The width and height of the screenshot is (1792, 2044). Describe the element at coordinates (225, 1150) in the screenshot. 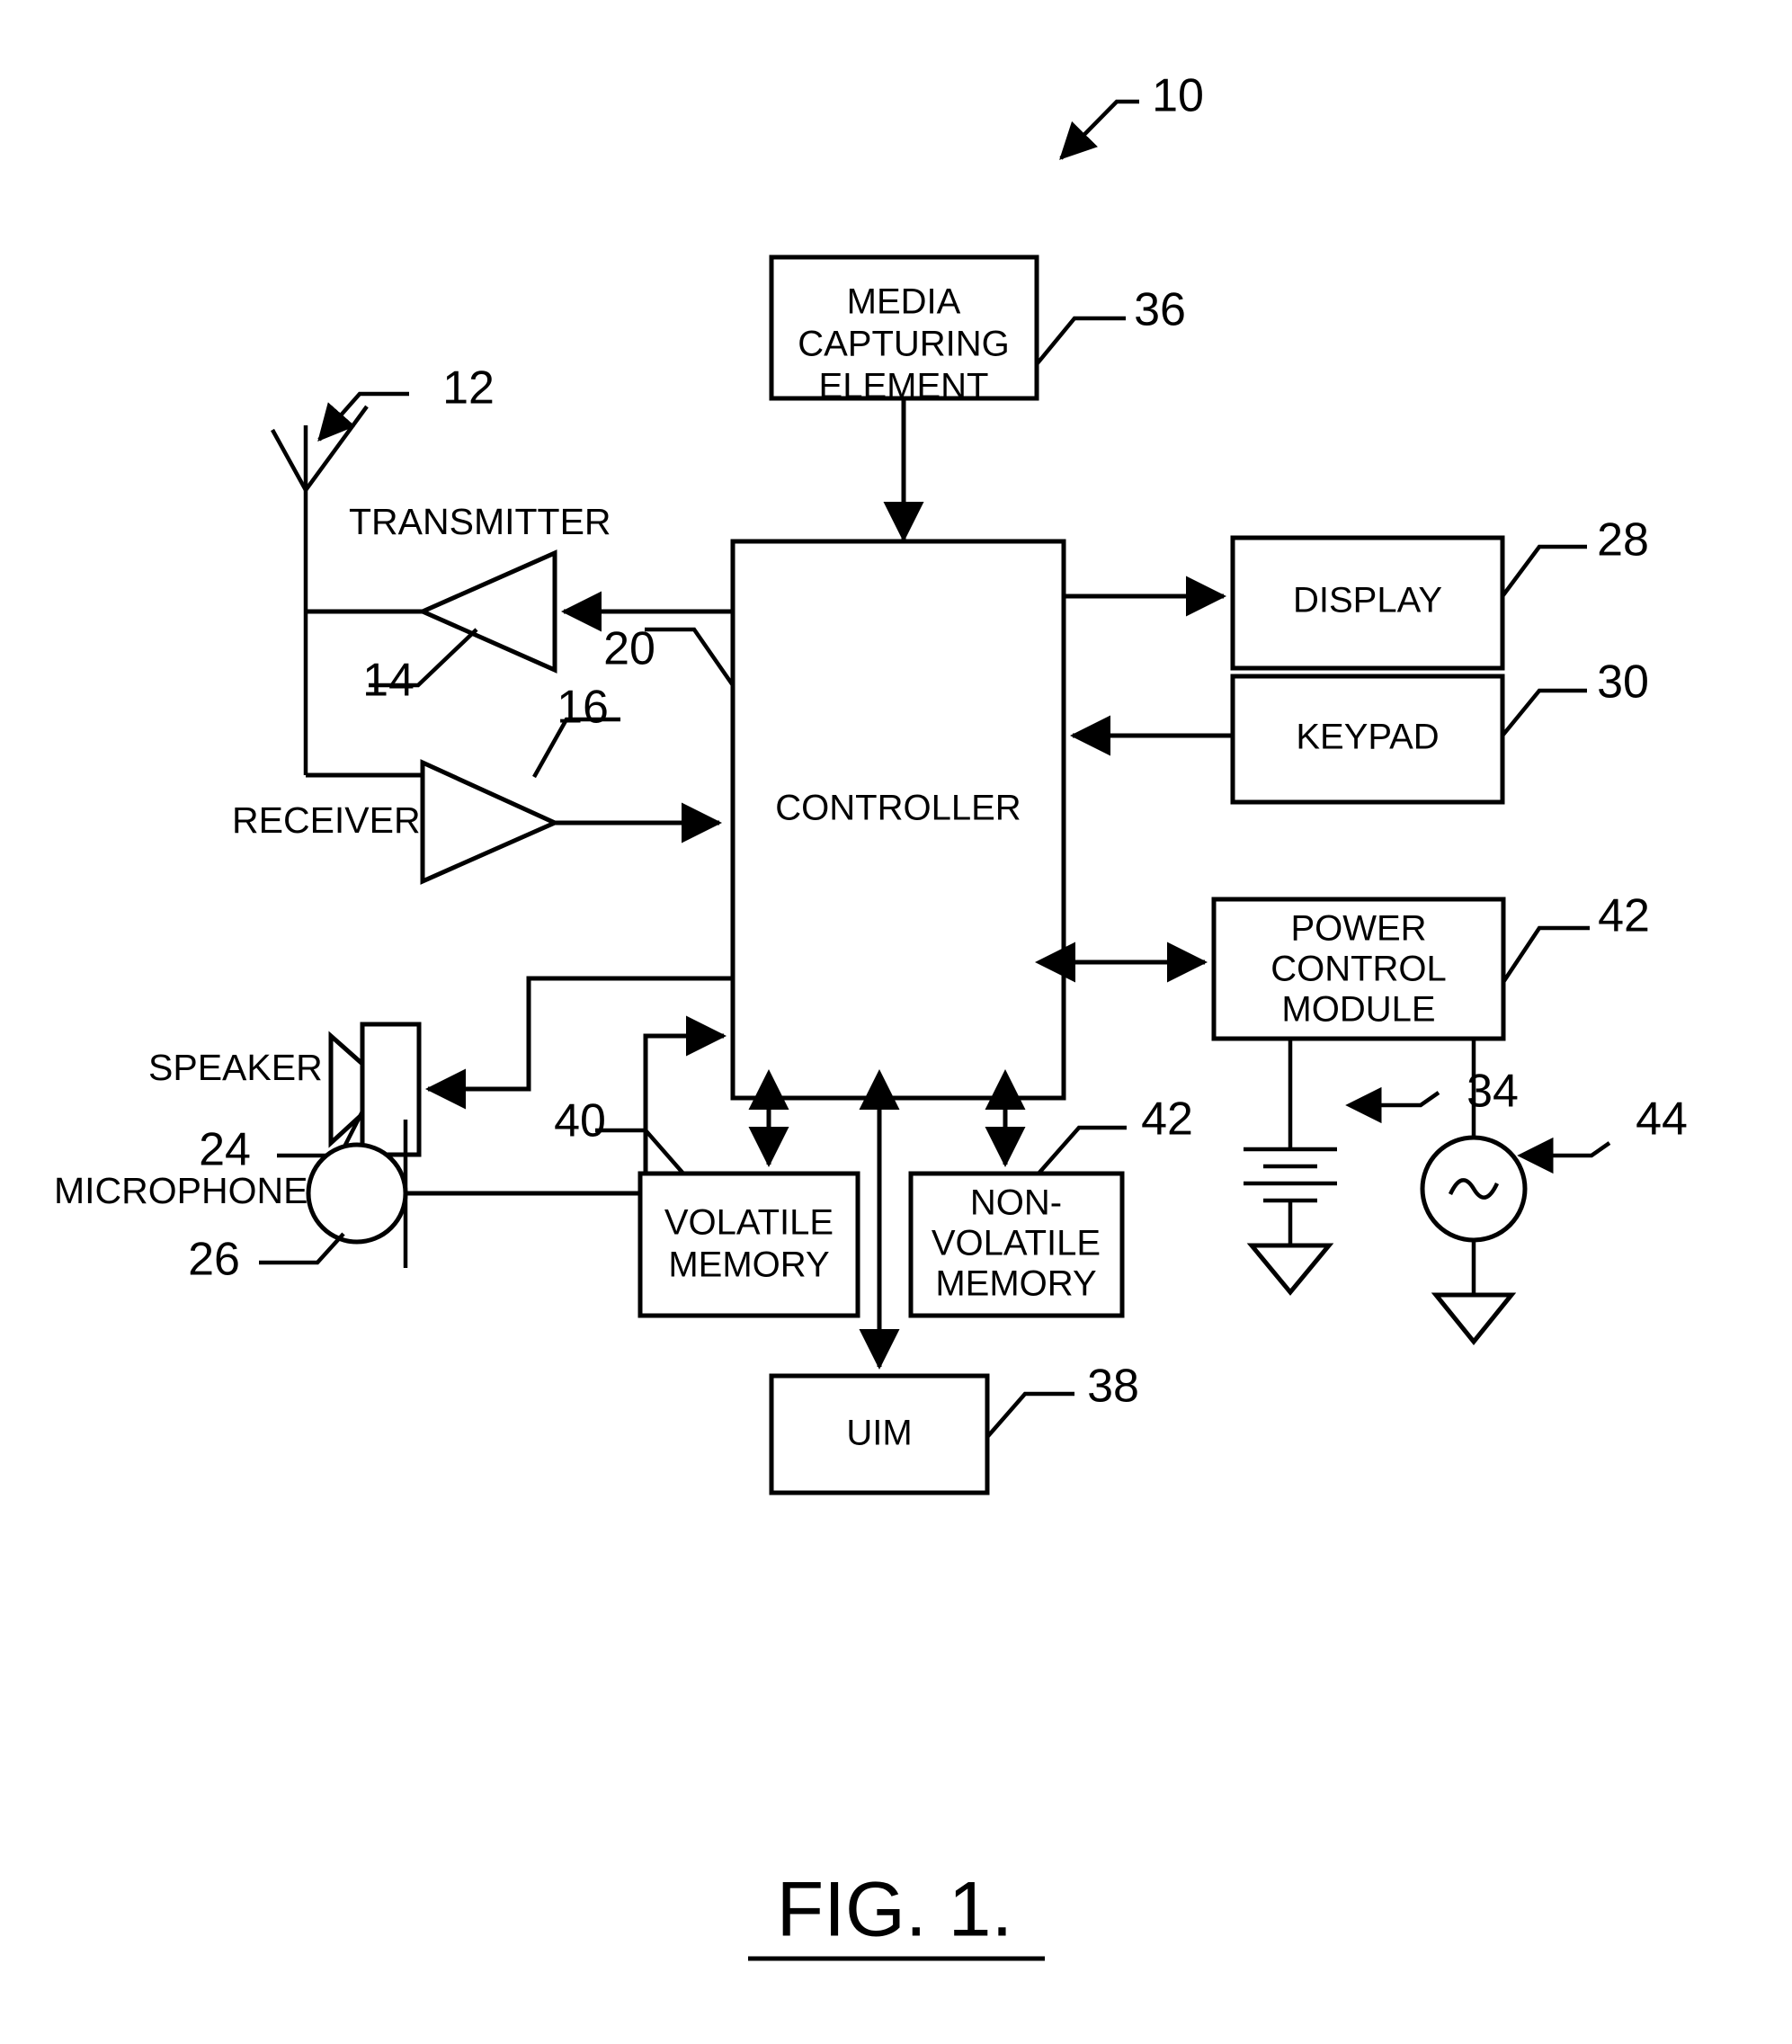

I see `ref-label-24: 24` at that location.